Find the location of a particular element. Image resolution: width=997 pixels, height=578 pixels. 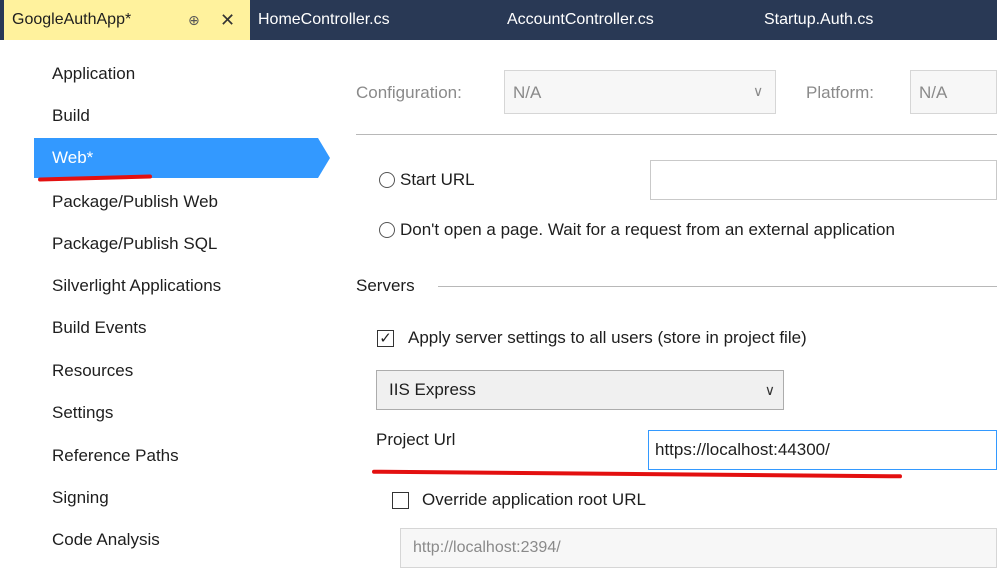

platform-label: Platform: is located at coordinates (840, 92).